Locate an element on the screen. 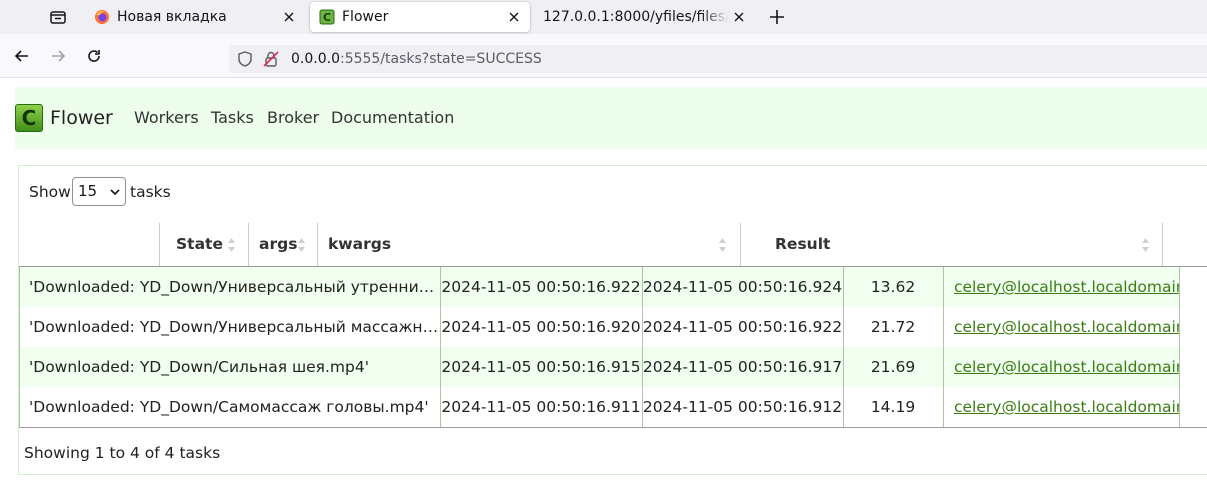  svg-text: C is located at coordinates (327, 17).